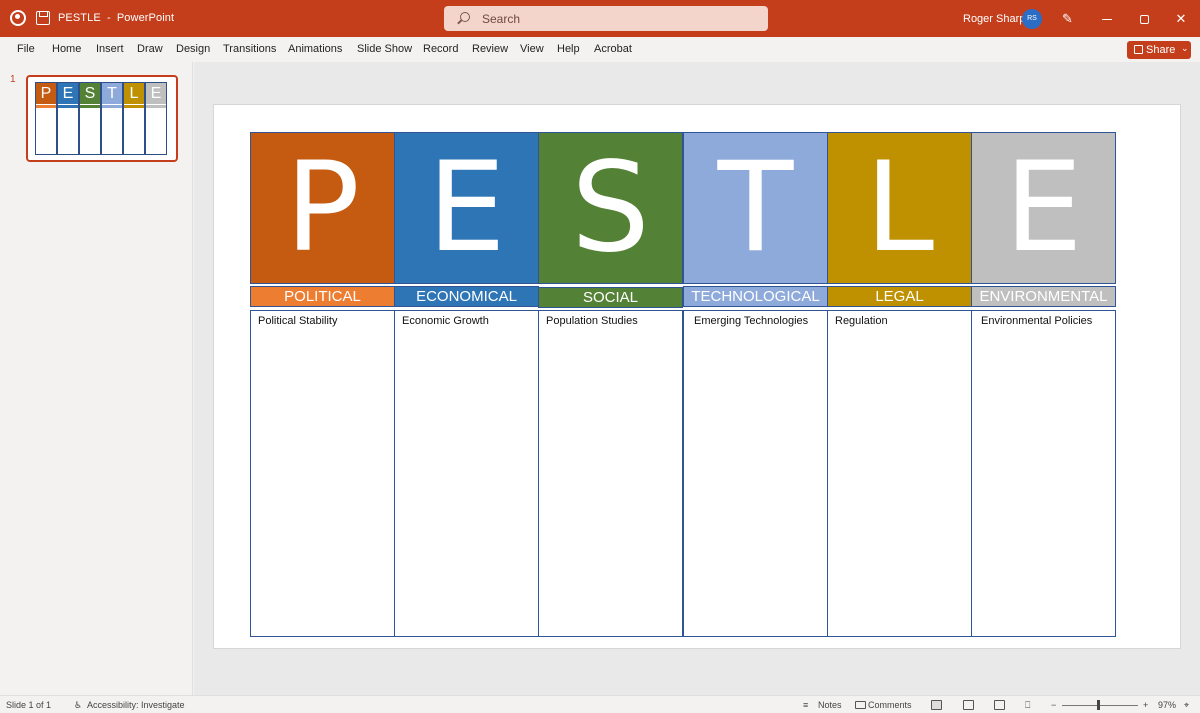 This screenshot has width=1200, height=713. Describe the element at coordinates (755, 296) in the screenshot. I see `column-label: TECHNOLOGICAL` at that location.